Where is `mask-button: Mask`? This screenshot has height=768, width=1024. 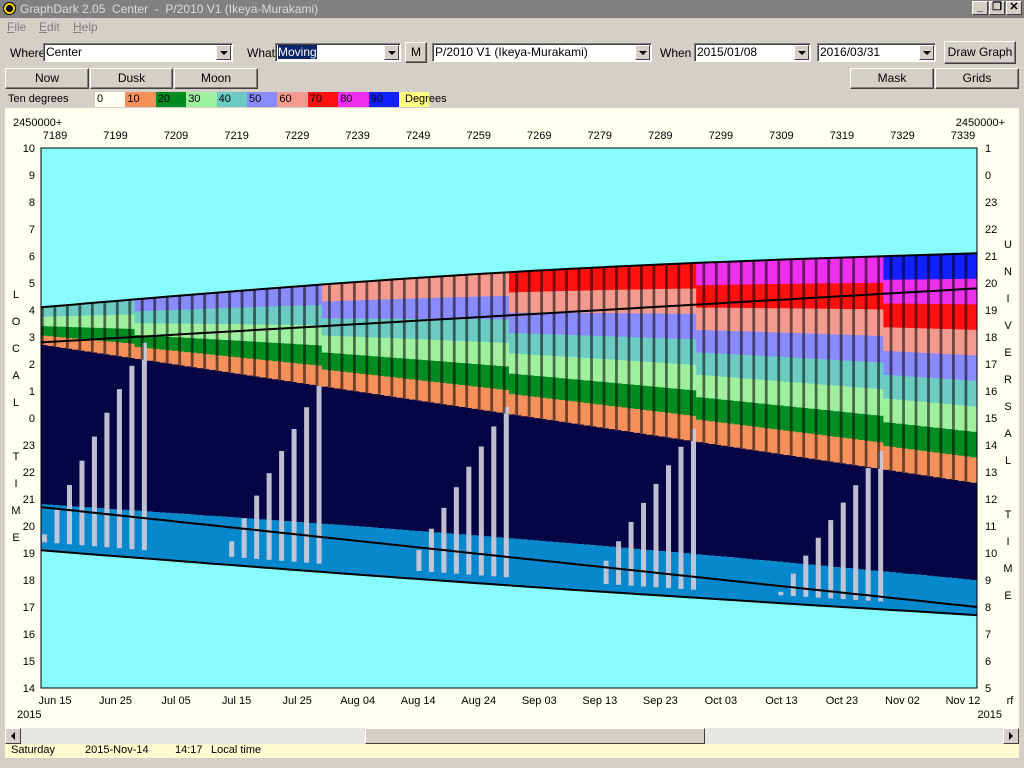
mask-button: Mask is located at coordinates (892, 78).